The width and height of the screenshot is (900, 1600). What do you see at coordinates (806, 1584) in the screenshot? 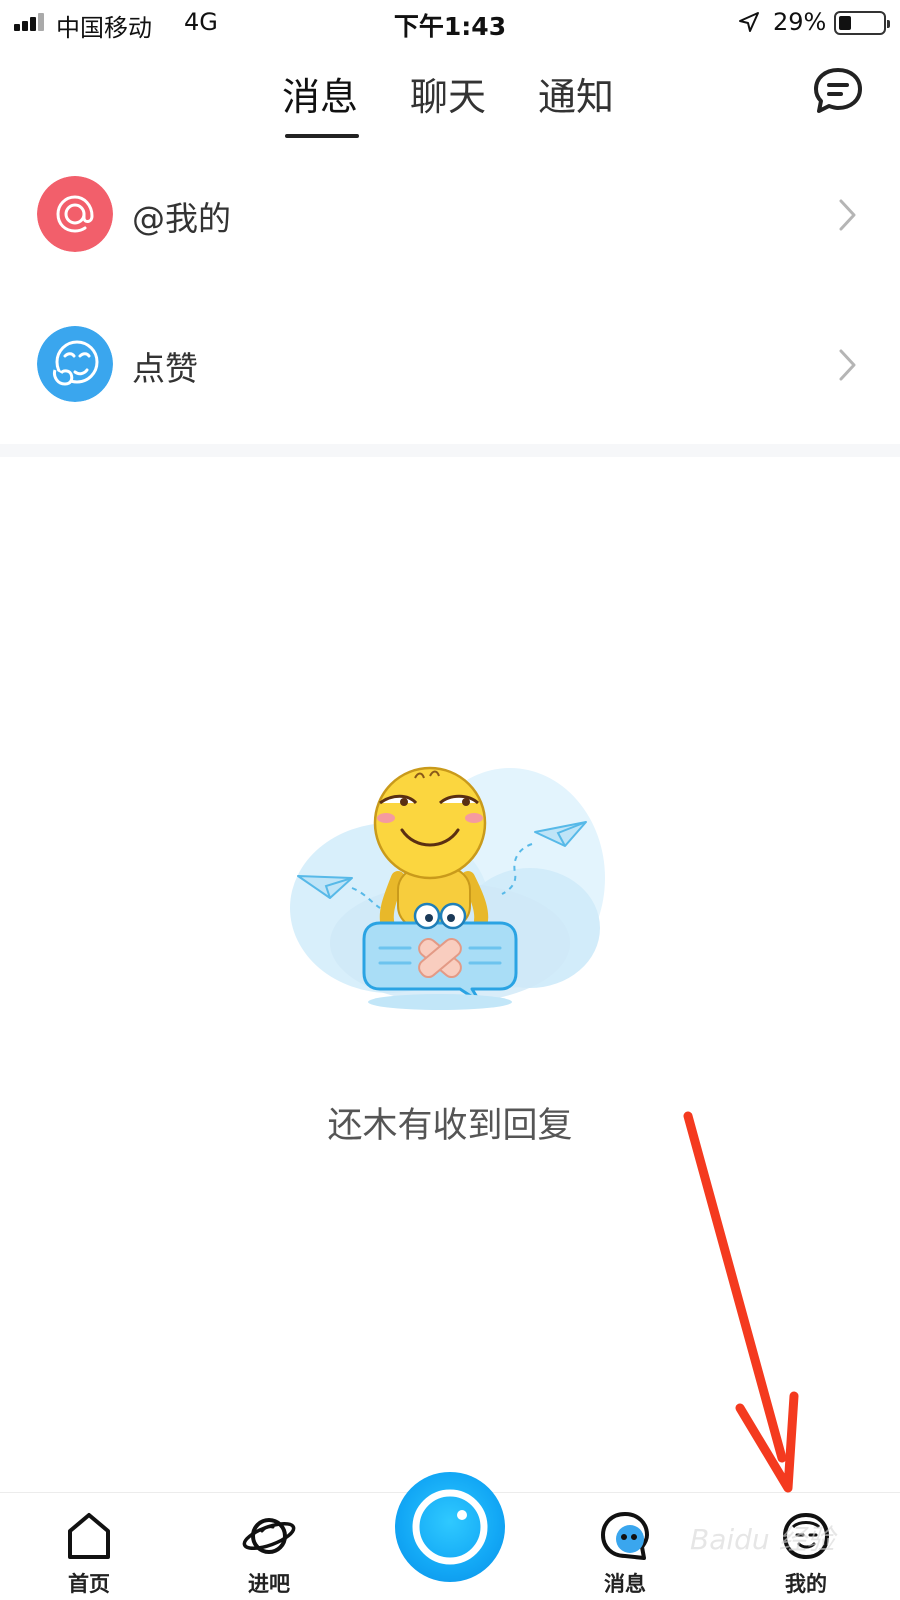
I see `tabbar-label: 我的` at bounding box center [806, 1584].